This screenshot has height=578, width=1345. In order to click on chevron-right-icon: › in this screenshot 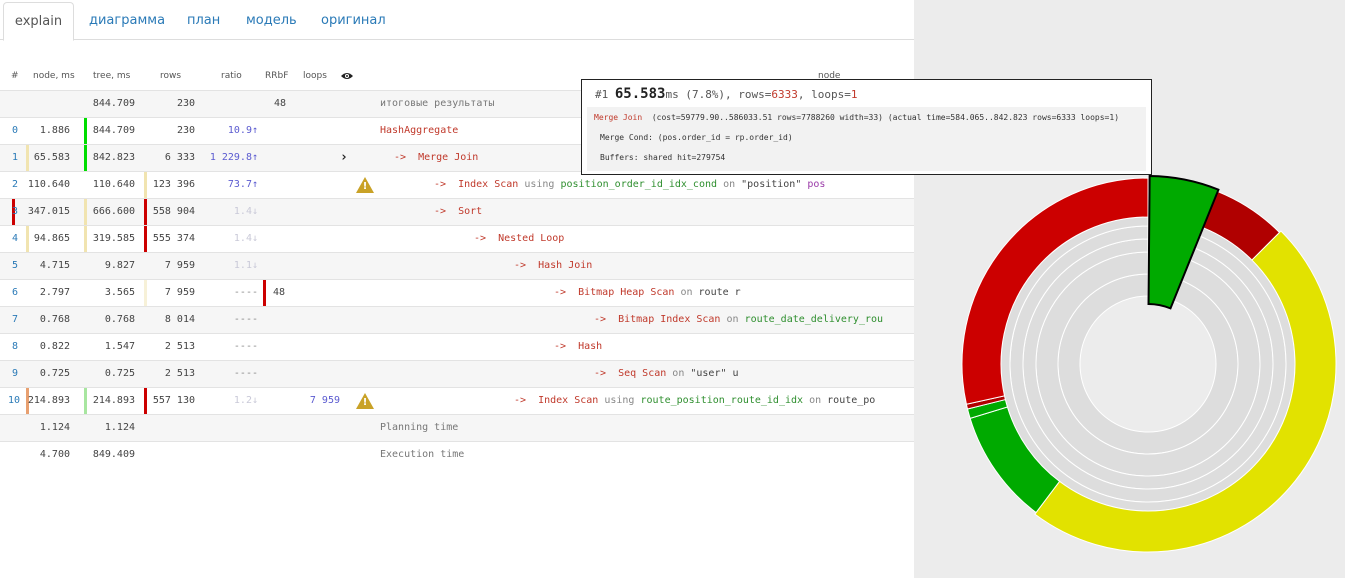, I will do `click(346, 158)`.